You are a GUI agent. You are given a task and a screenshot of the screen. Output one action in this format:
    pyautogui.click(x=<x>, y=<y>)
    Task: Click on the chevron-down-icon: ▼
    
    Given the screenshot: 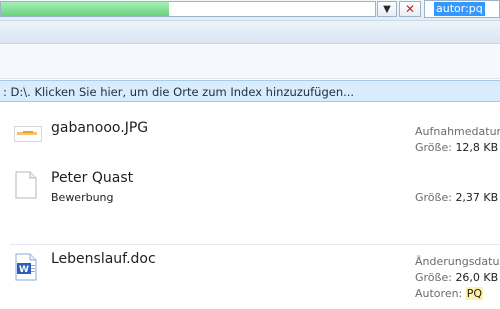 What is the action you would take?
    pyautogui.click(x=387, y=9)
    